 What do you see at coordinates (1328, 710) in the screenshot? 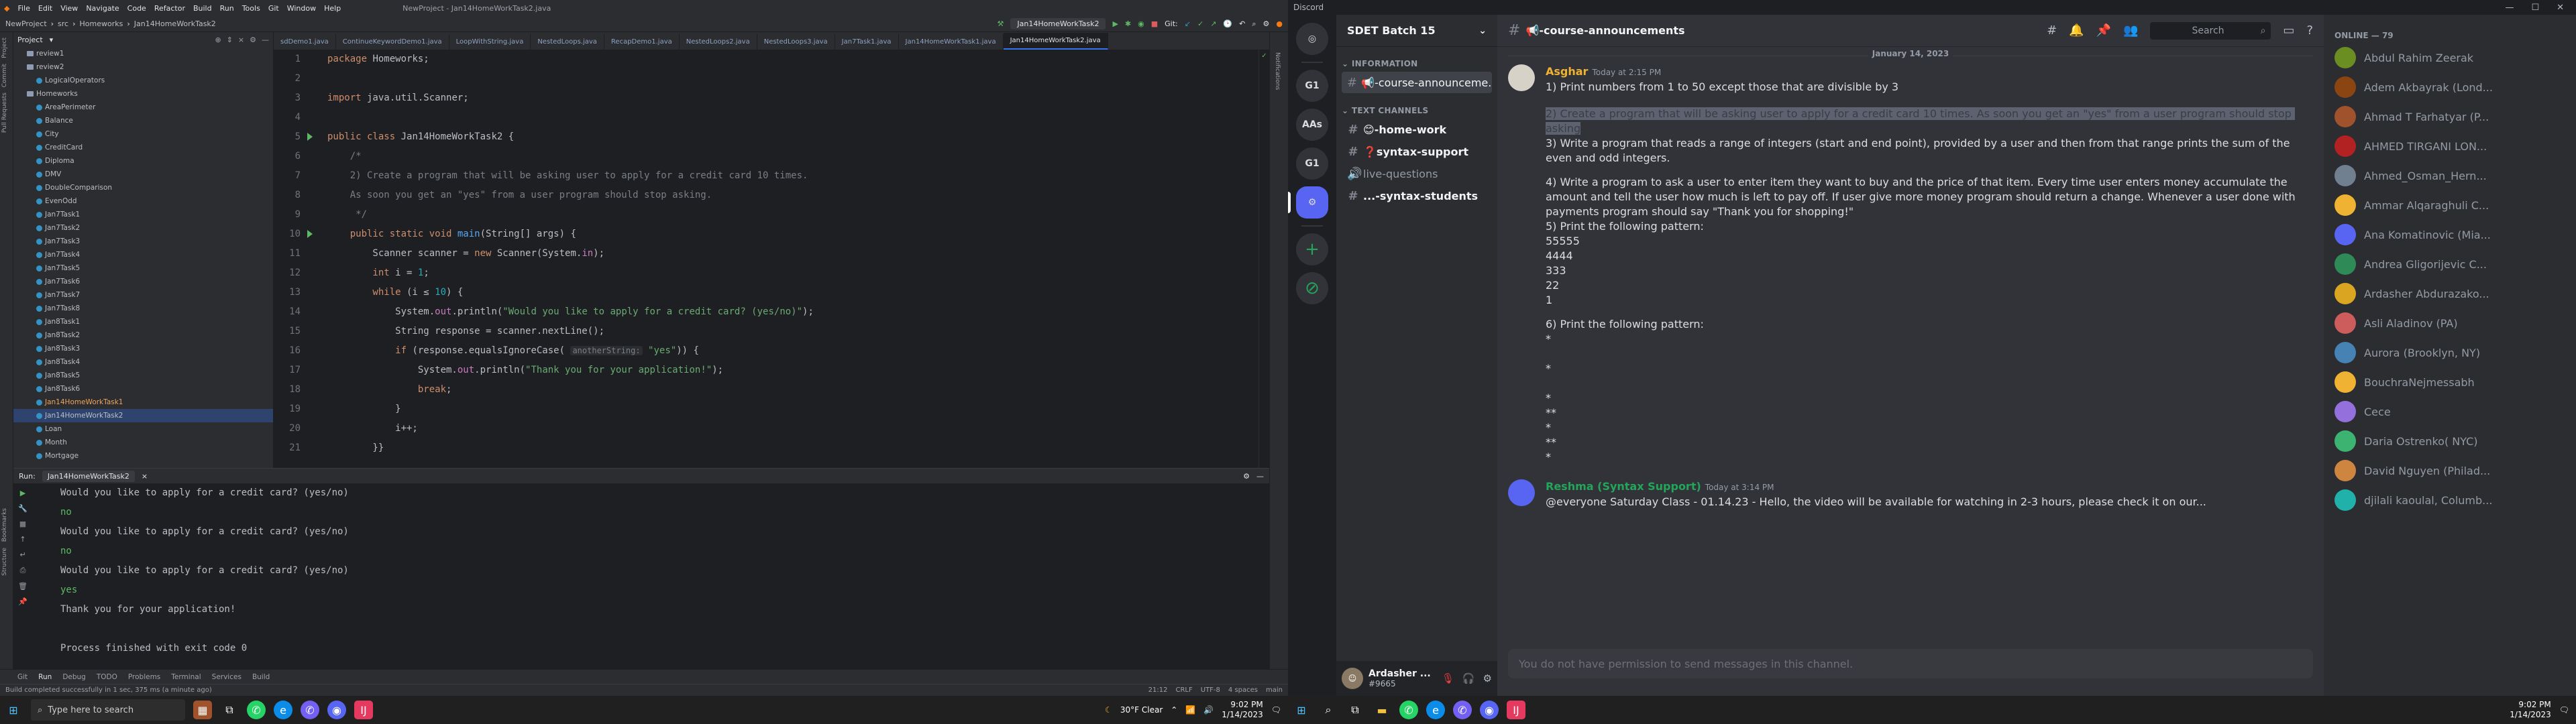
I see `search-icon: ⌕` at bounding box center [1328, 710].